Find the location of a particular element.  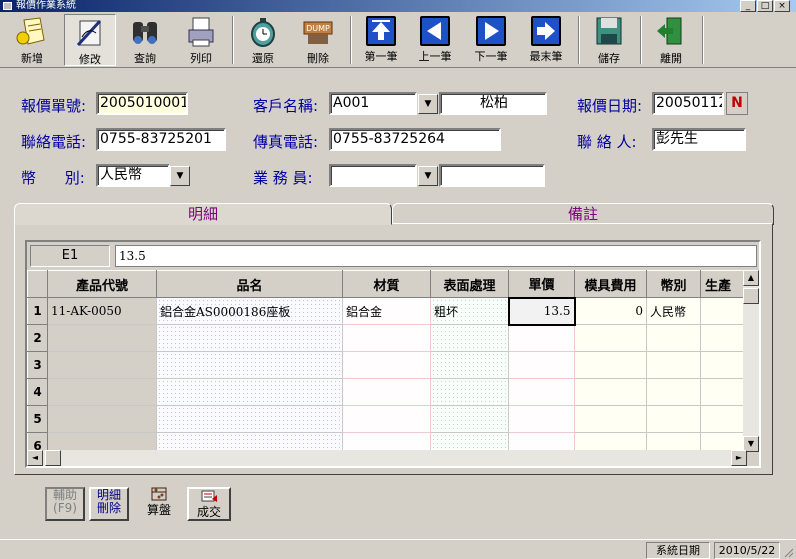

horizontal-scrollbar: ◄ ► is located at coordinates (387, 458).